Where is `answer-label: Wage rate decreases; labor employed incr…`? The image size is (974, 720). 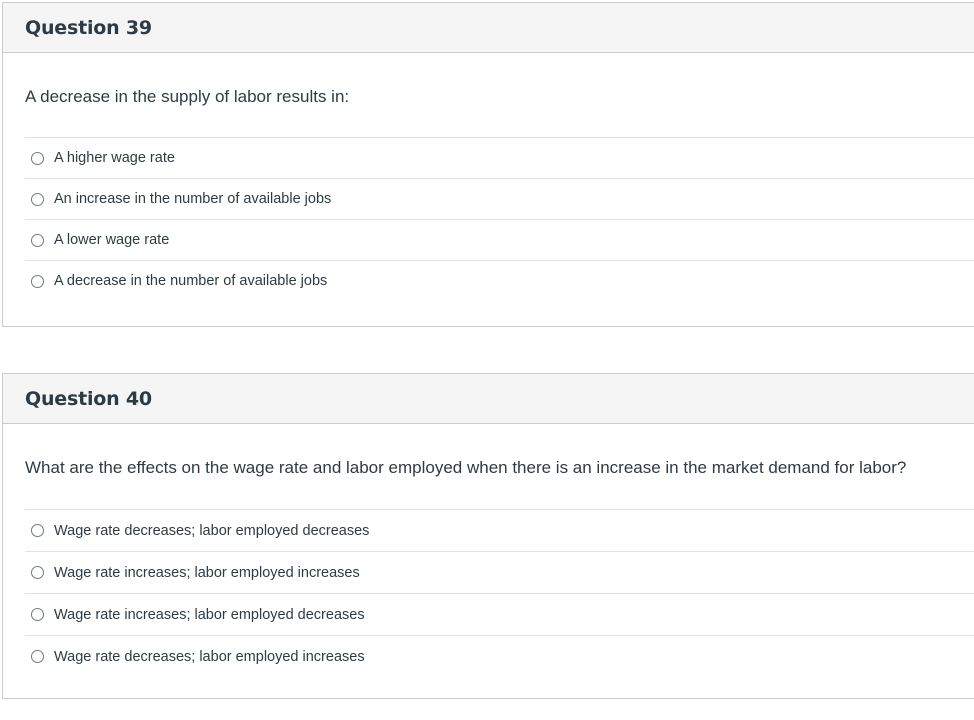 answer-label: Wage rate decreases; labor employed incr… is located at coordinates (209, 656).